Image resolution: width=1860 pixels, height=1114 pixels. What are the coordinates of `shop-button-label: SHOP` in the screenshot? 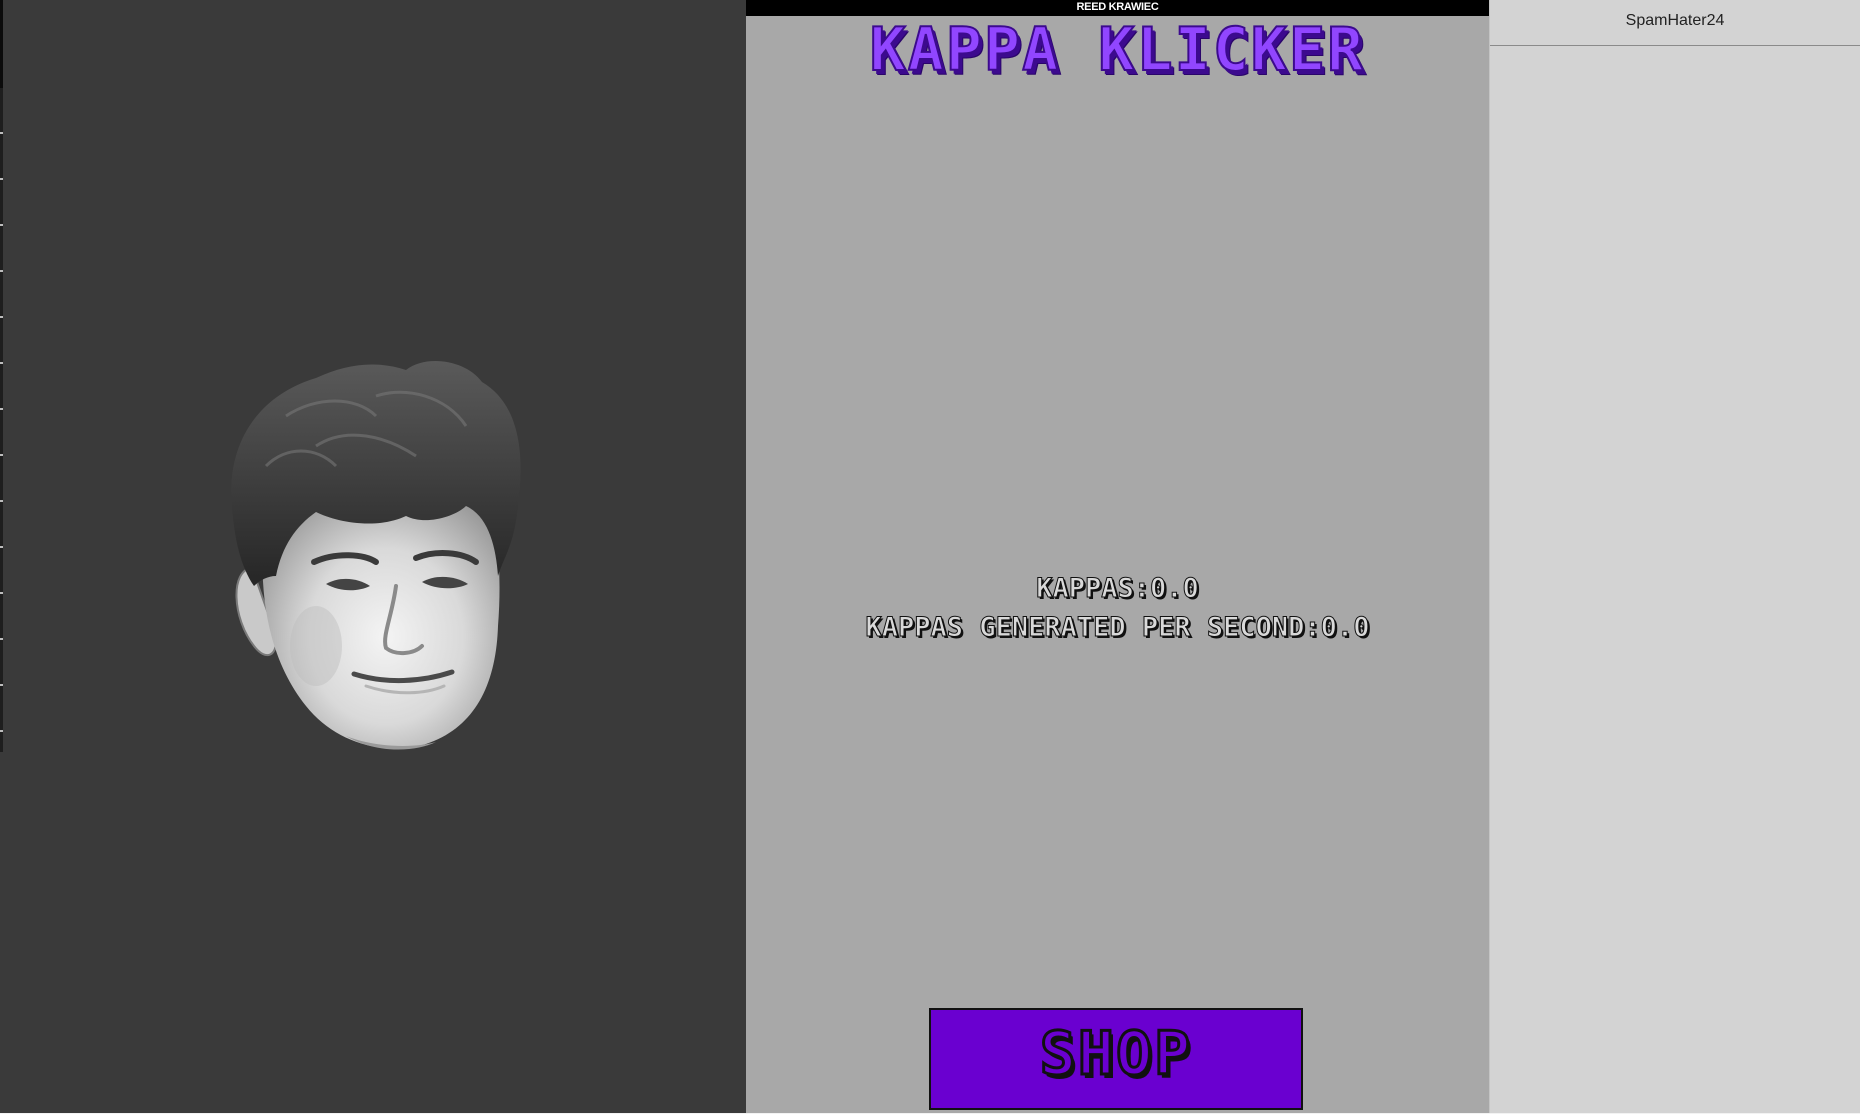 It's located at (1115, 1054).